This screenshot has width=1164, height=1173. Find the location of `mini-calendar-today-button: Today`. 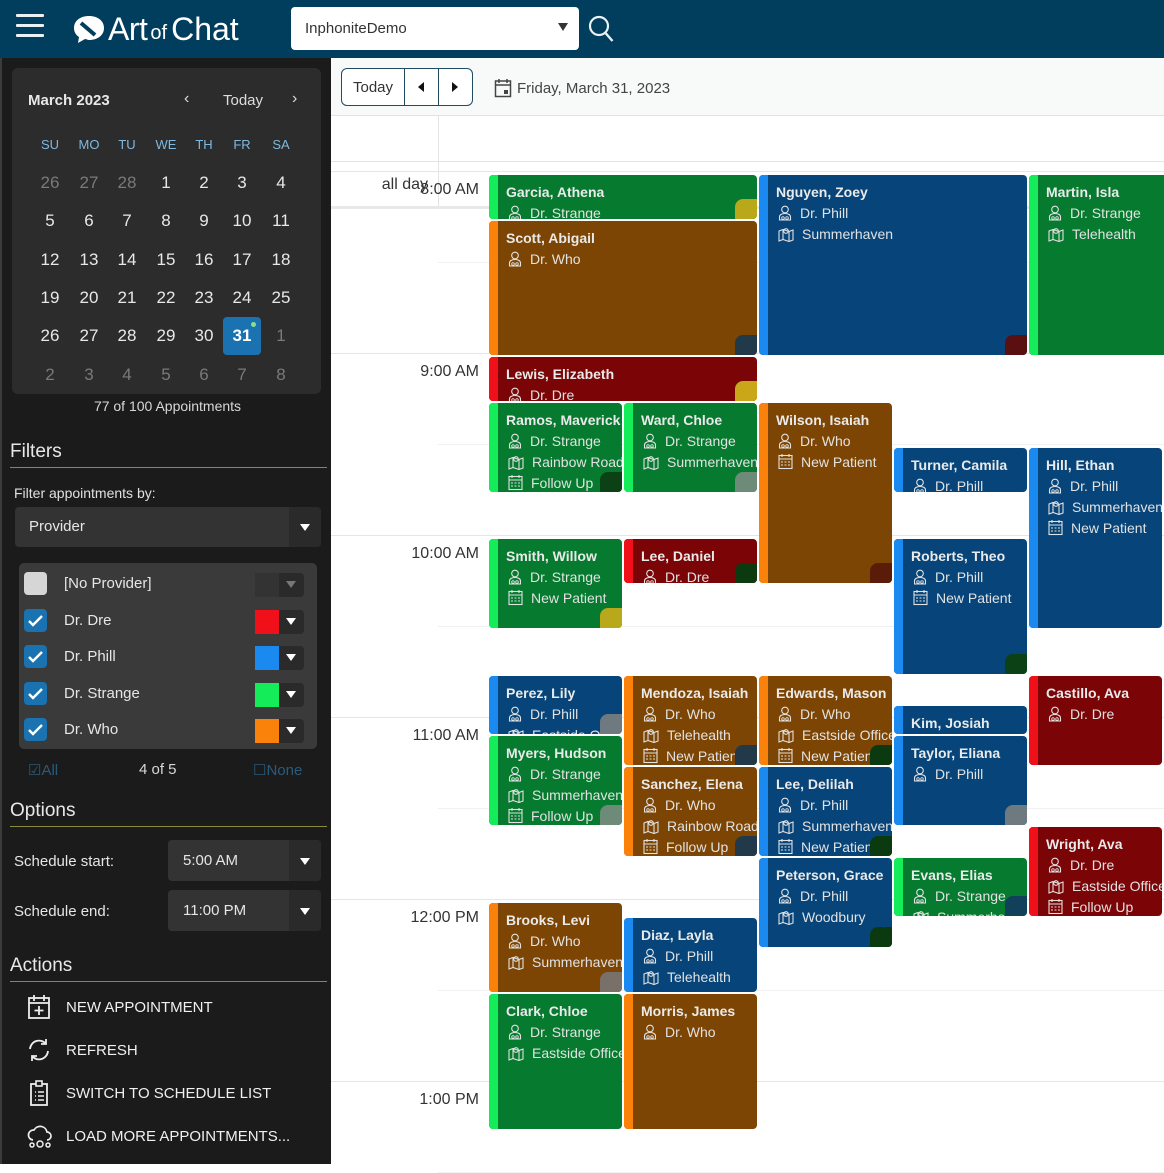

mini-calendar-today-button: Today is located at coordinates (243, 100).